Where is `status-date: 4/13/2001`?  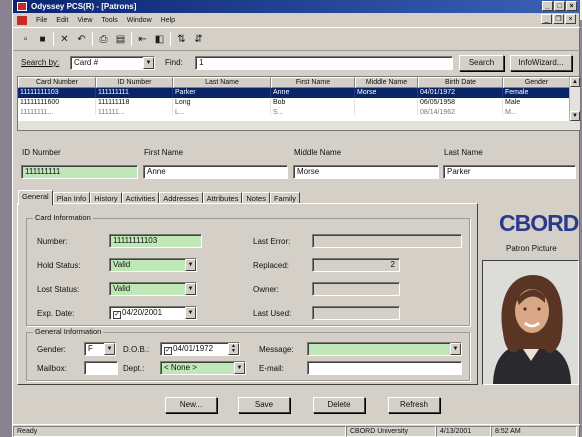 status-date: 4/13/2001 is located at coordinates (463, 431).